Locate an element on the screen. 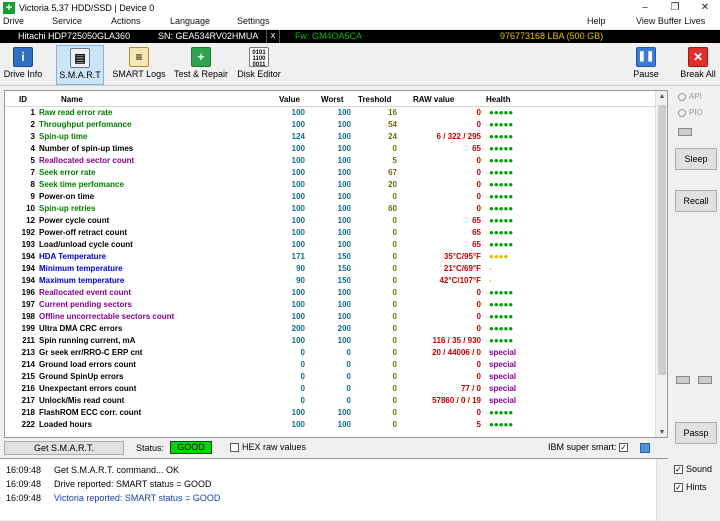 The height and width of the screenshot is (521, 720). attr-id: 214 is located at coordinates (28, 364).